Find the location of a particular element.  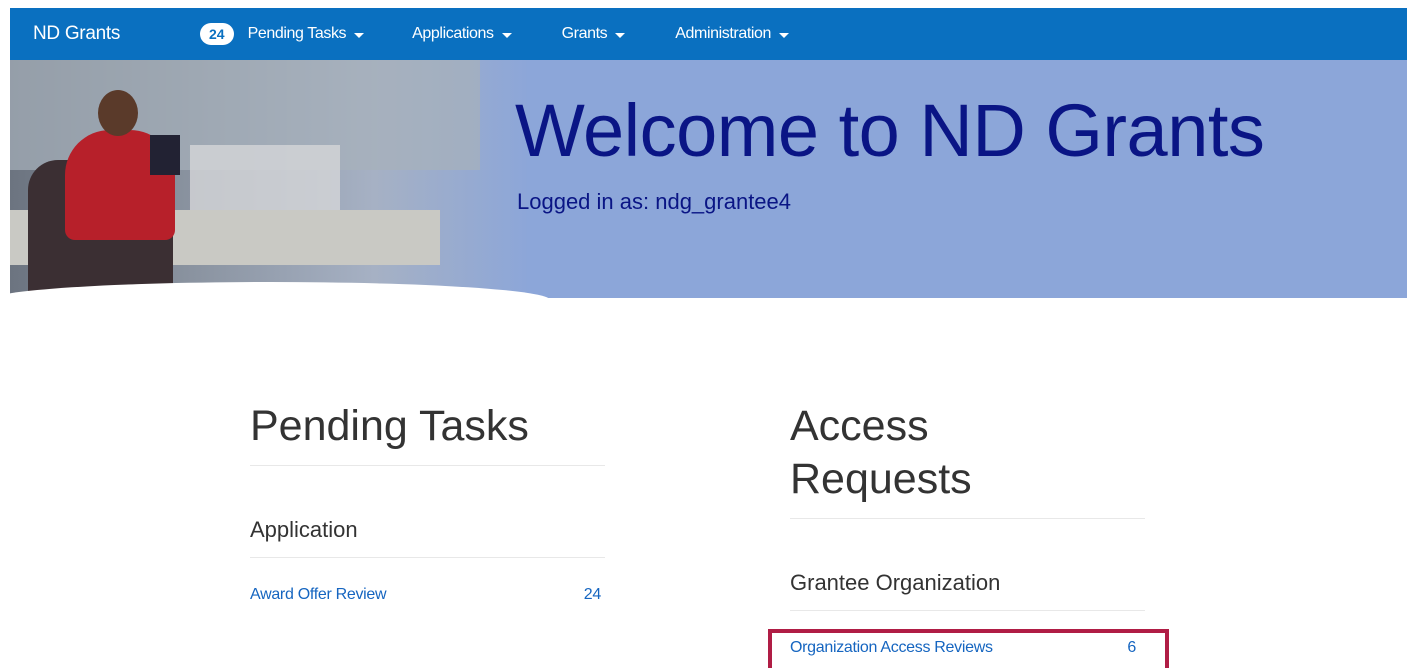

office-photo is located at coordinates (280, 179).